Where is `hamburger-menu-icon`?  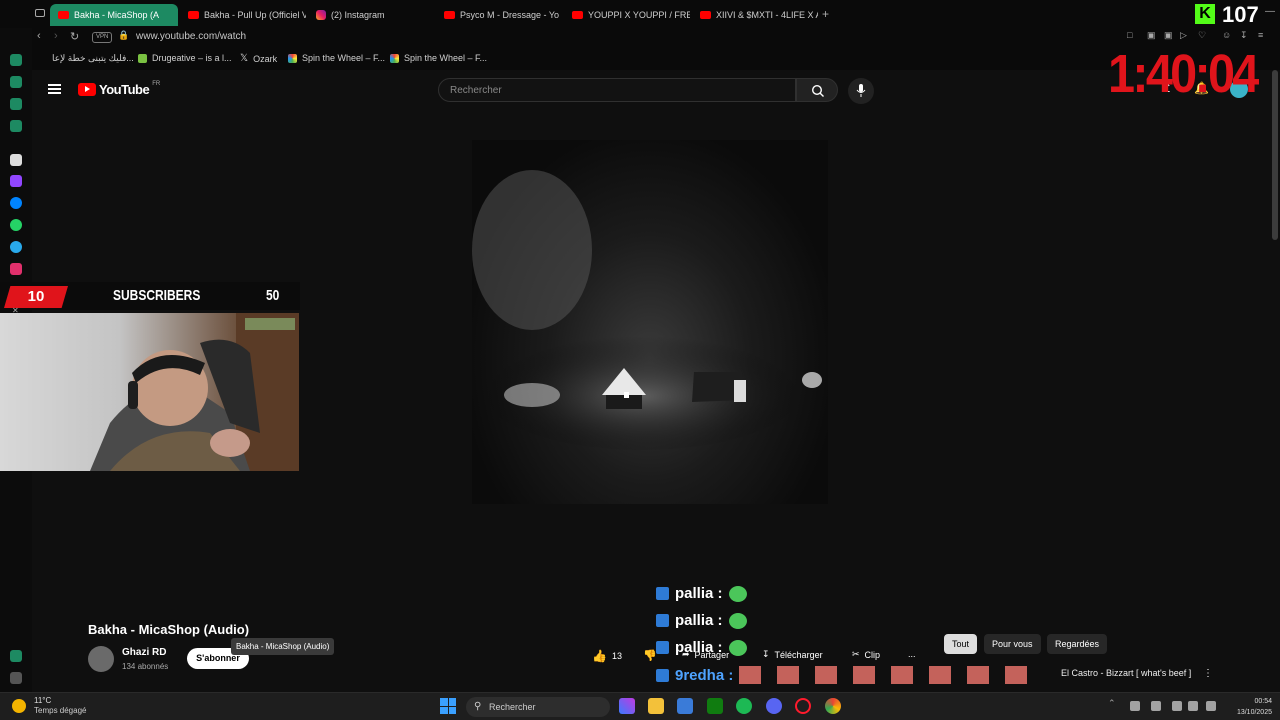
hamburger-menu-icon is located at coordinates (54, 89).